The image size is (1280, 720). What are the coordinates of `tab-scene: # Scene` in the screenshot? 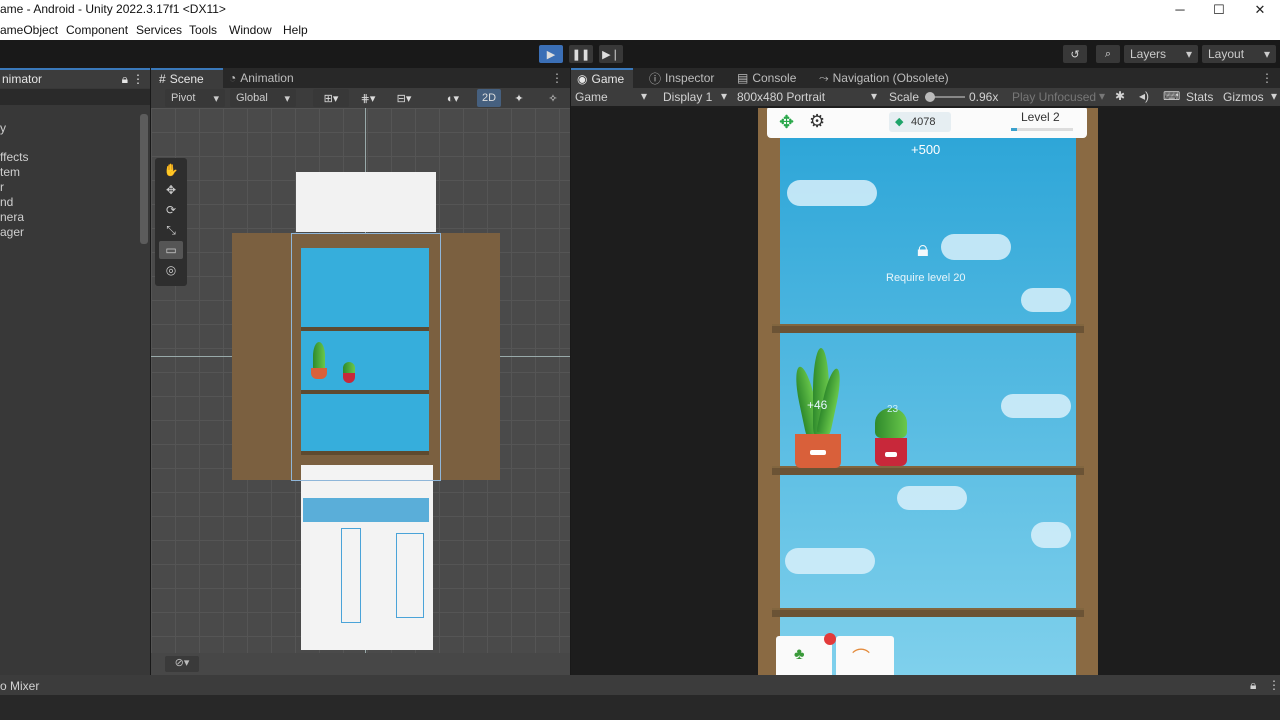 It's located at (187, 78).